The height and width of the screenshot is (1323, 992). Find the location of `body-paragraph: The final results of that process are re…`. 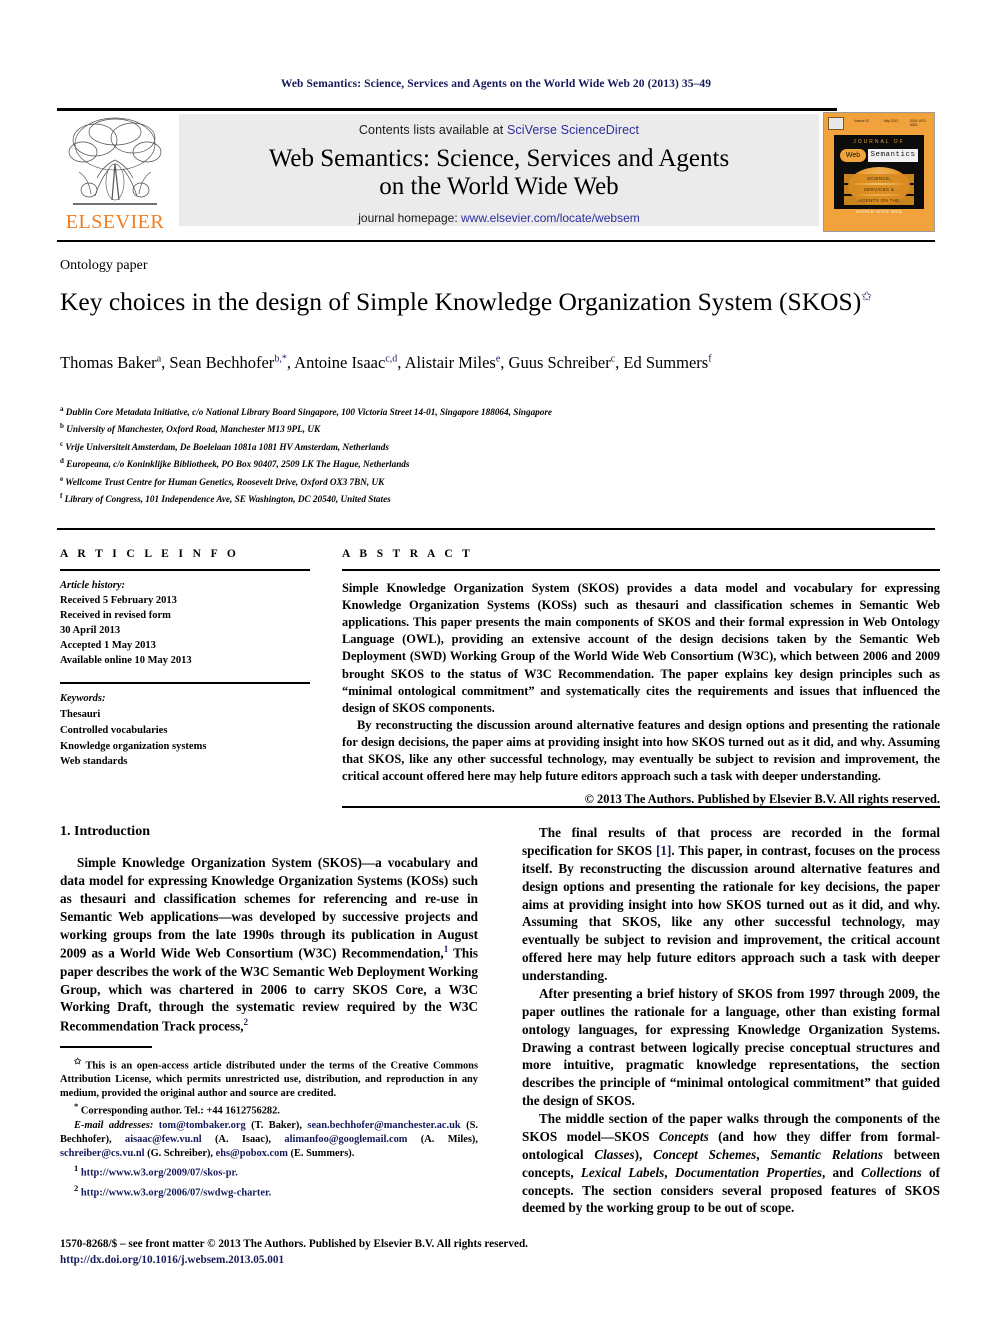

body-paragraph: The final results of that process are re… is located at coordinates (731, 904).